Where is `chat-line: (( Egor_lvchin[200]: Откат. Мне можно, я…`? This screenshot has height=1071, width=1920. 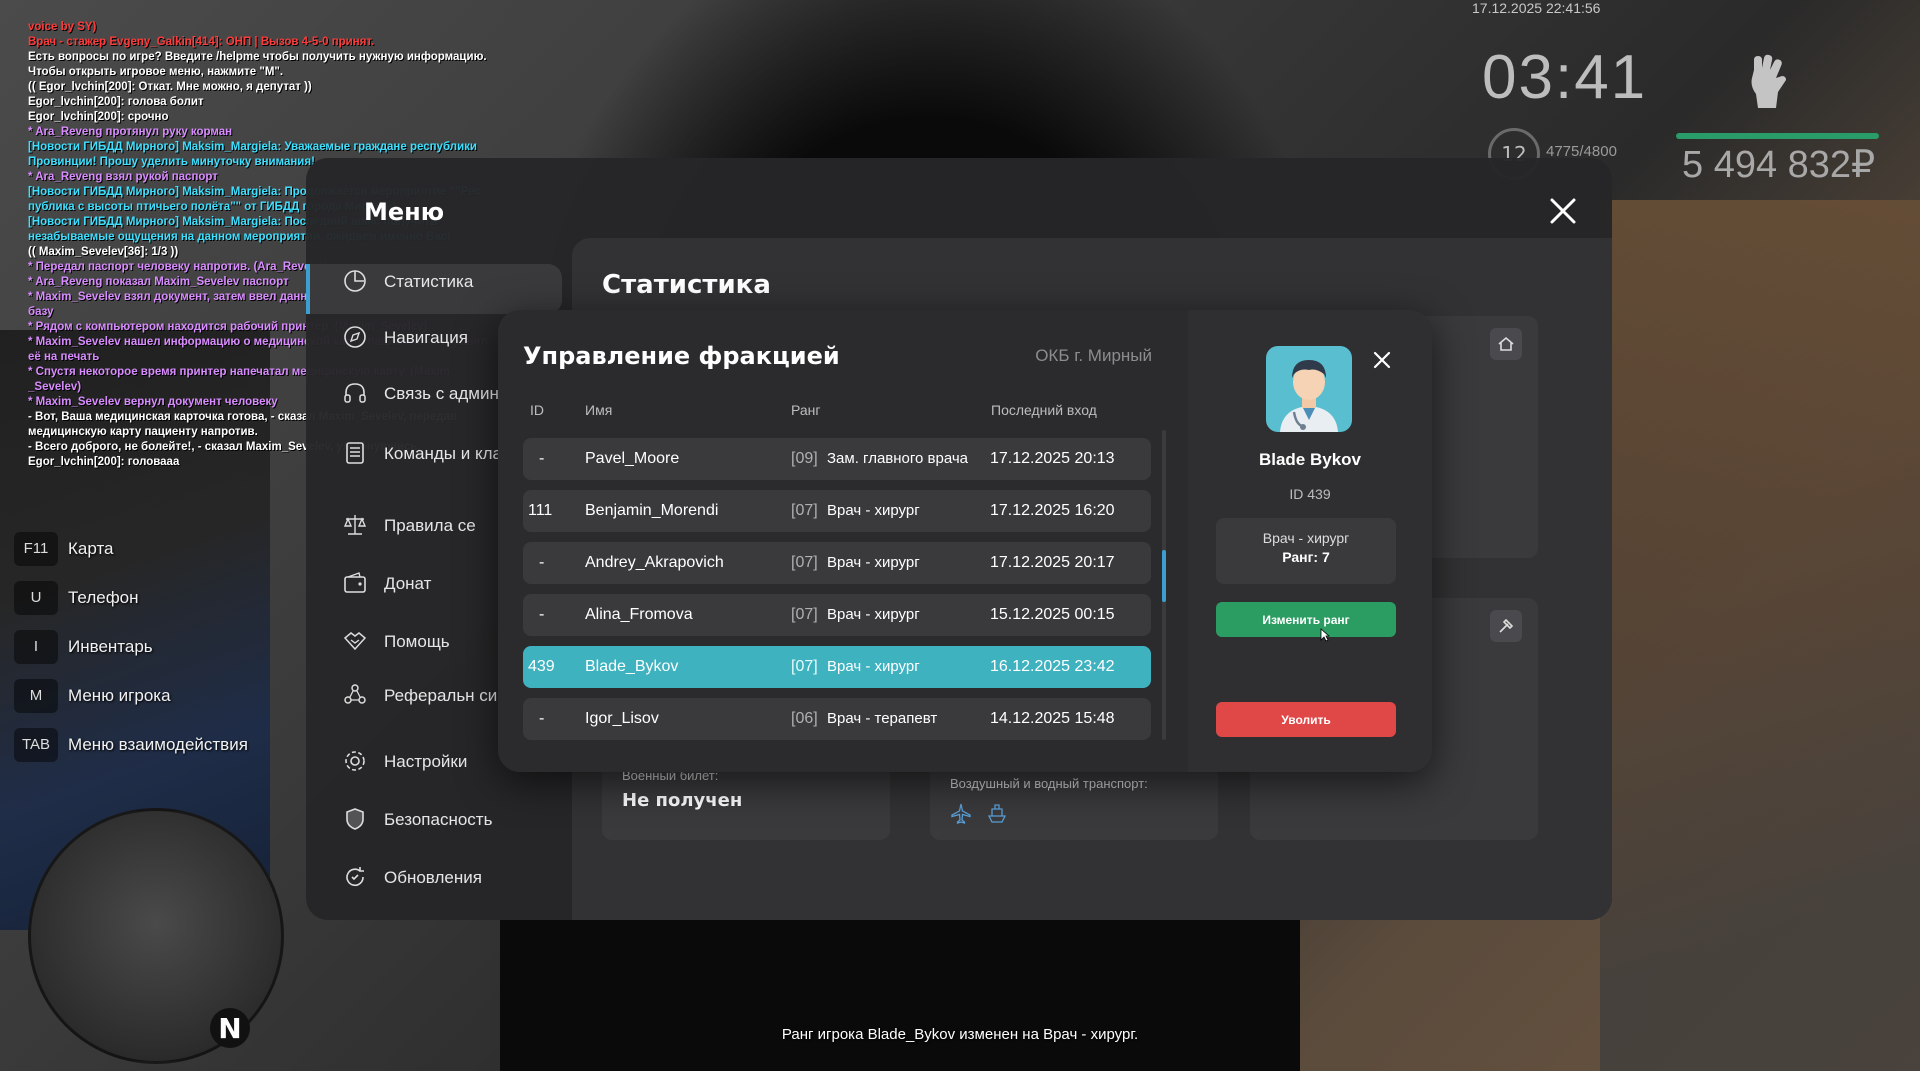 chat-line: (( Egor_lvchin[200]: Откат. Мне можно, я… is located at coordinates (170, 87).